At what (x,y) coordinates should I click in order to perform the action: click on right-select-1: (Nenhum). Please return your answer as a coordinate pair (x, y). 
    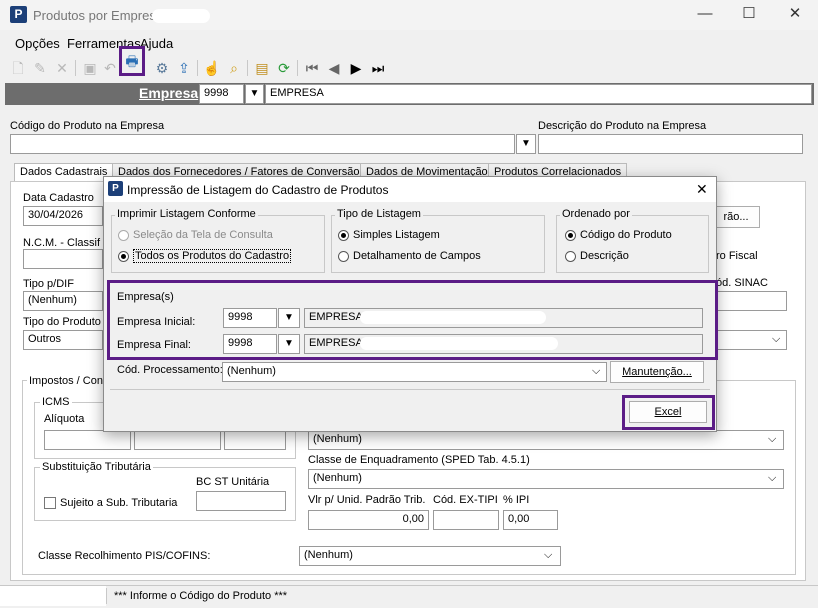
    Looking at the image, I should click on (546, 440).